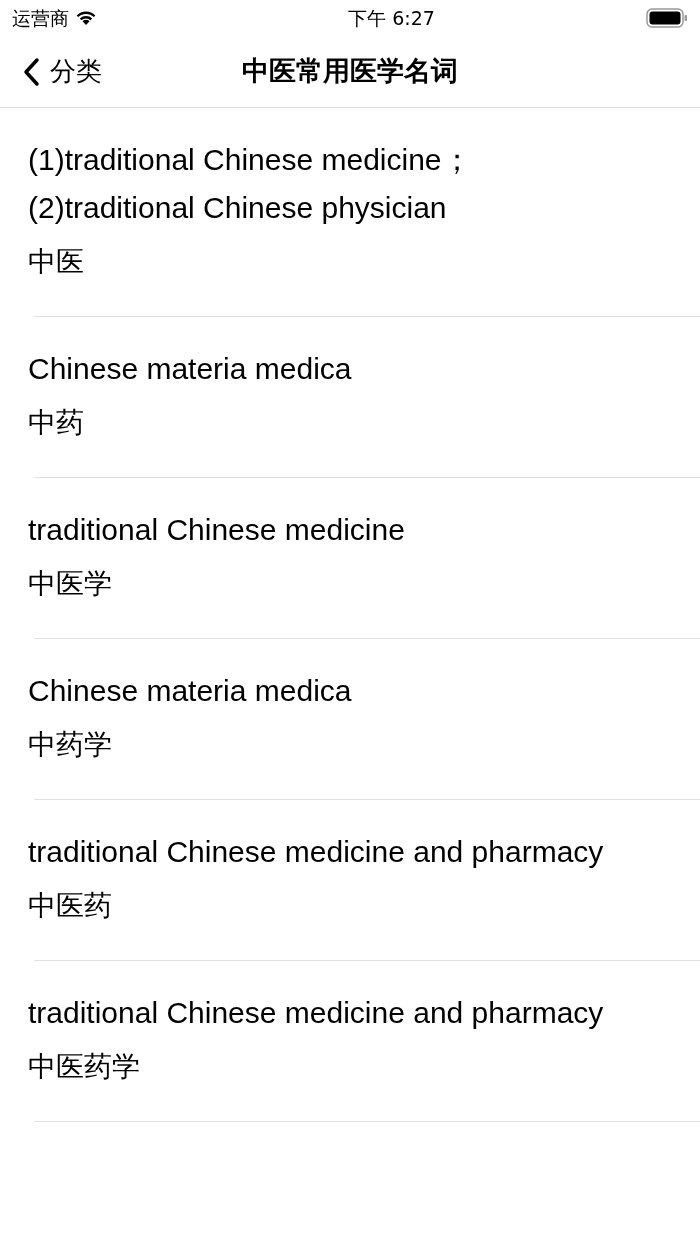 The width and height of the screenshot is (700, 1244). Describe the element at coordinates (56, 262) in the screenshot. I see `term-chinese: 中医` at that location.